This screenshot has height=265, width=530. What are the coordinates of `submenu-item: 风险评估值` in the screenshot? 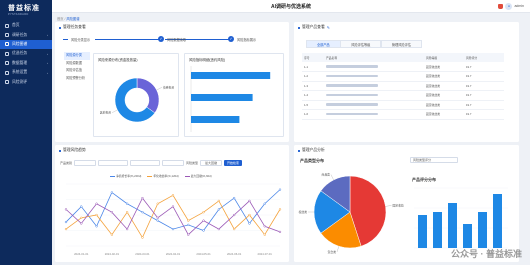 It's located at (77, 71).